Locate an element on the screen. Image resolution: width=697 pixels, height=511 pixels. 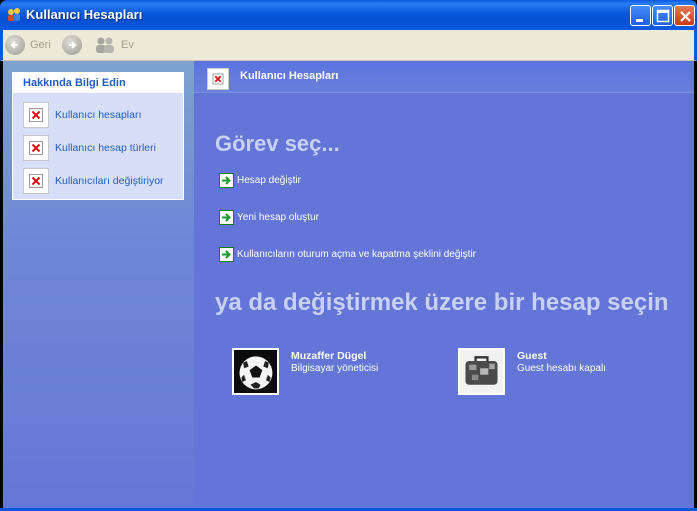
task-label: Hesap değiştir is located at coordinates (269, 180).